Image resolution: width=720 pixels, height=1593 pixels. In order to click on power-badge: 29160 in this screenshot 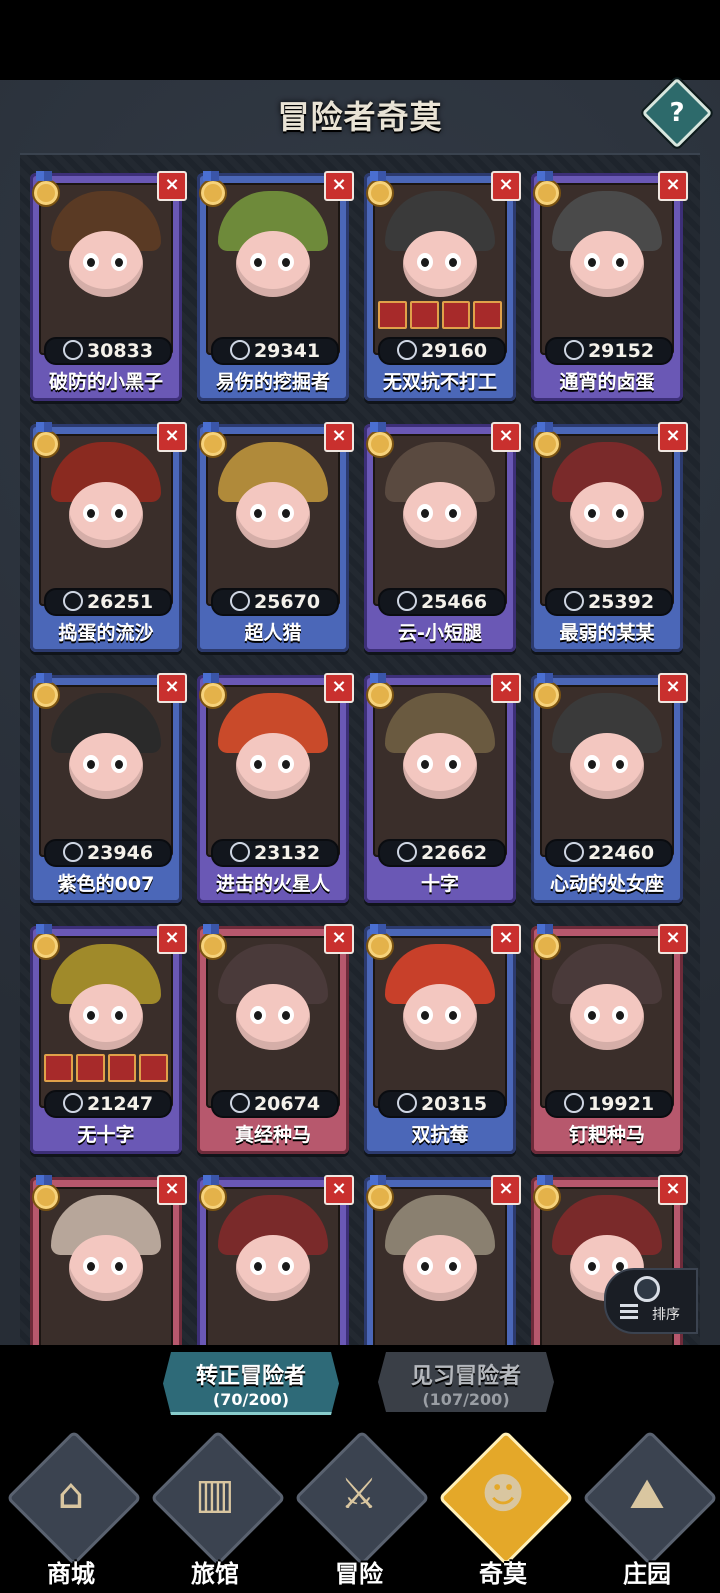, I will do `click(442, 351)`.